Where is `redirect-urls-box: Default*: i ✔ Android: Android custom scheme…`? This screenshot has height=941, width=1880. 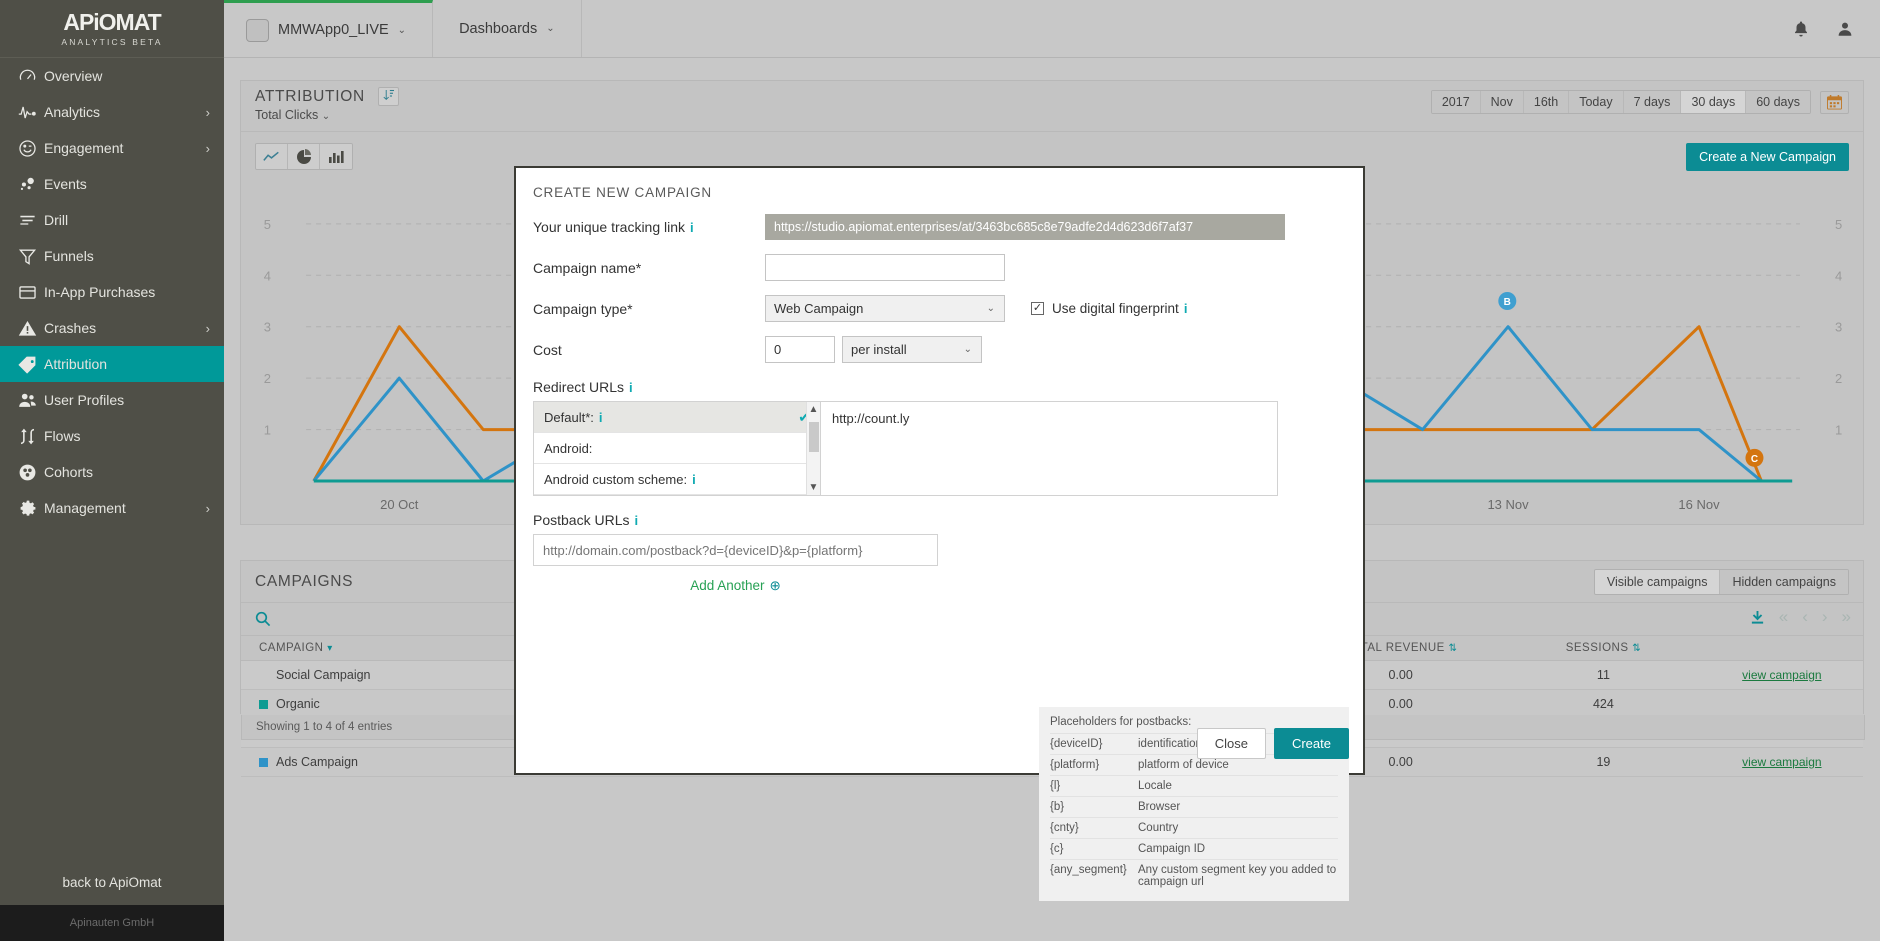
redirect-urls-box: Default*: i ✔ Android: Android custom scheme… is located at coordinates (905, 448).